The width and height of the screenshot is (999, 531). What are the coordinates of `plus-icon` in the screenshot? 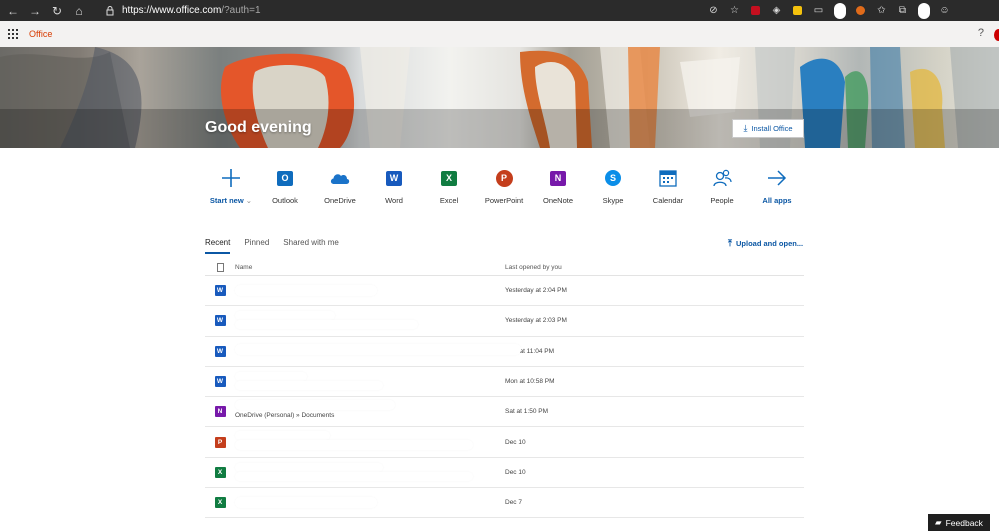 It's located at (231, 178).